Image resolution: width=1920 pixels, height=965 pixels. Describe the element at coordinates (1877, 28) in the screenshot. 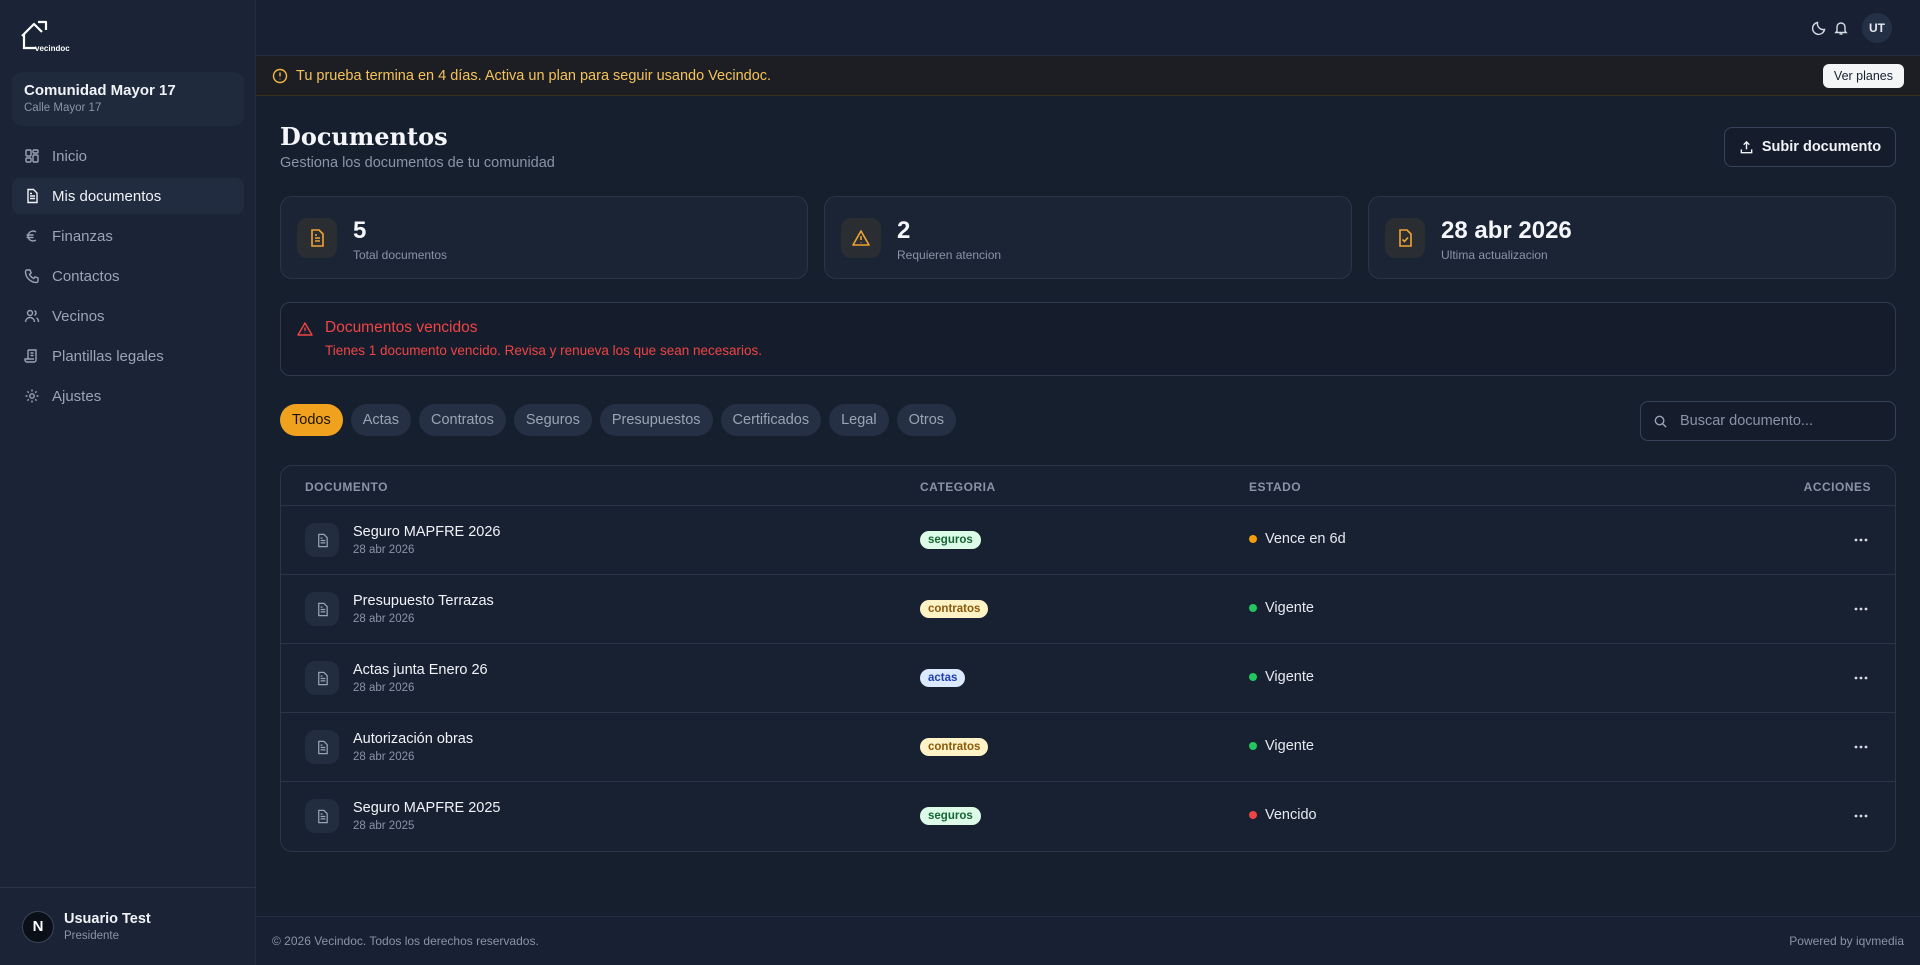

I see `header-avatar: UT` at that location.